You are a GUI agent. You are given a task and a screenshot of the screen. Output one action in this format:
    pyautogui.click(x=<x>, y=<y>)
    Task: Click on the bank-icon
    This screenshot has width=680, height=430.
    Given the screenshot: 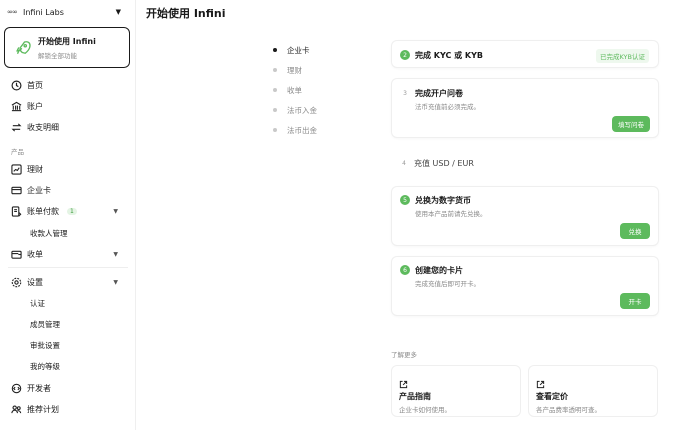 What is the action you would take?
    pyautogui.click(x=16, y=106)
    